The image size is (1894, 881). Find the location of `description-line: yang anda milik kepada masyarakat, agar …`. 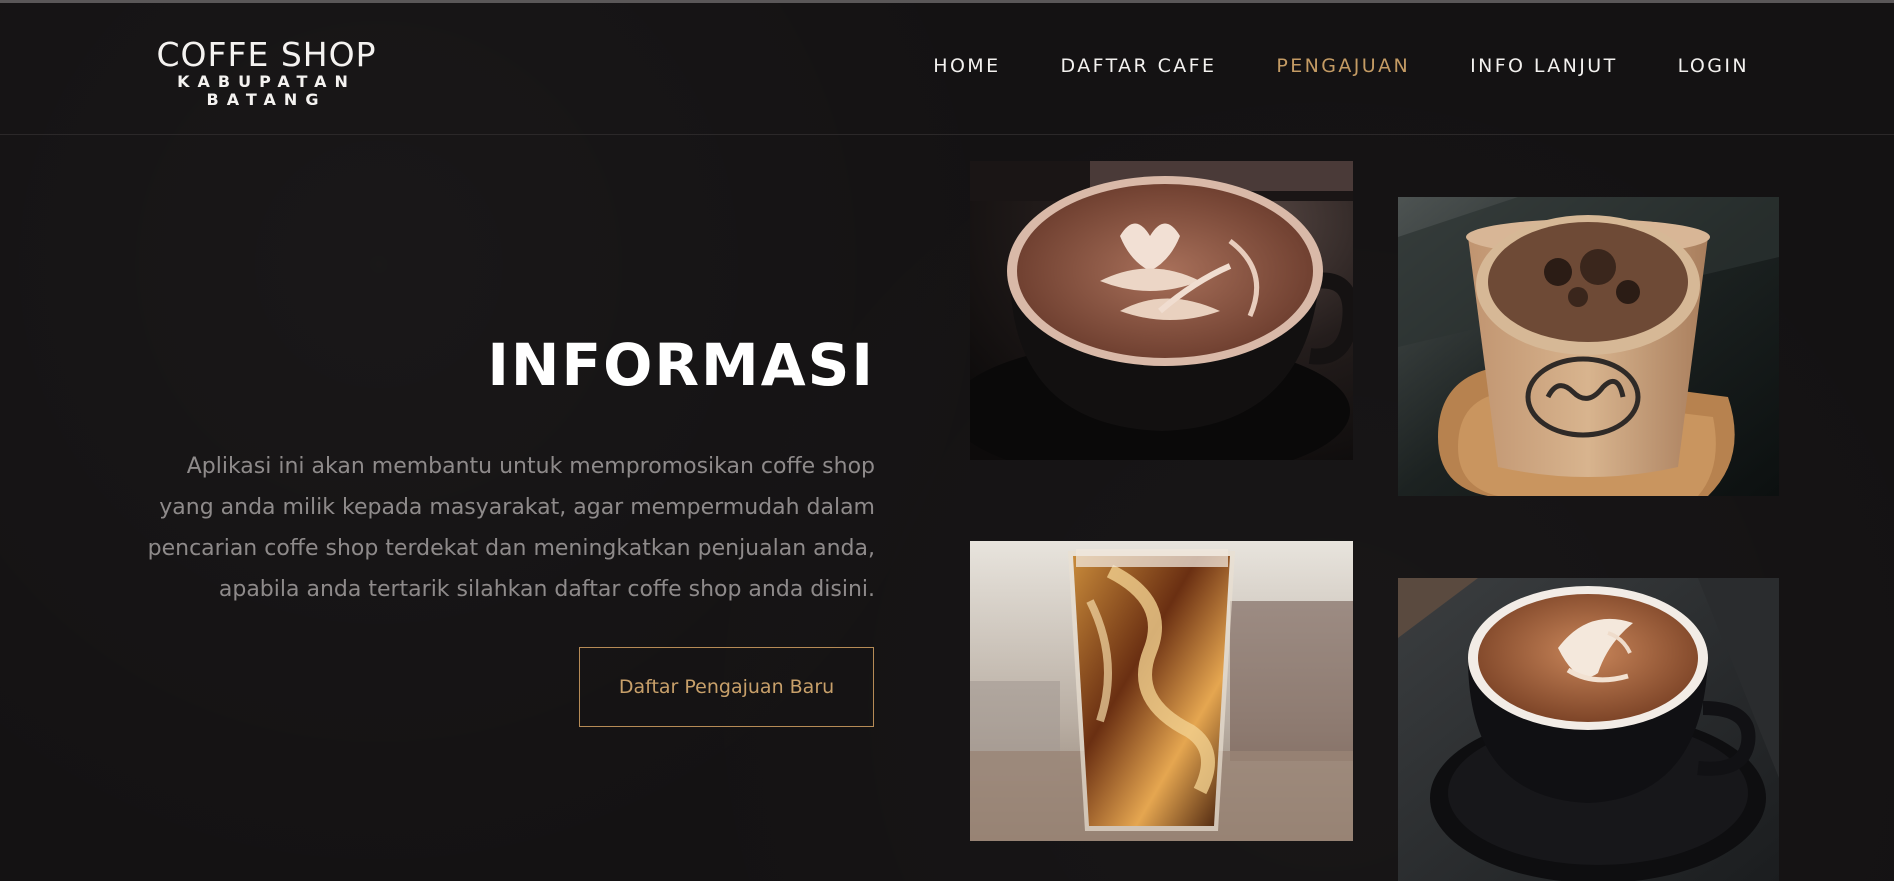

description-line: yang anda milik kepada masyarakat, agar … is located at coordinates (517, 507).